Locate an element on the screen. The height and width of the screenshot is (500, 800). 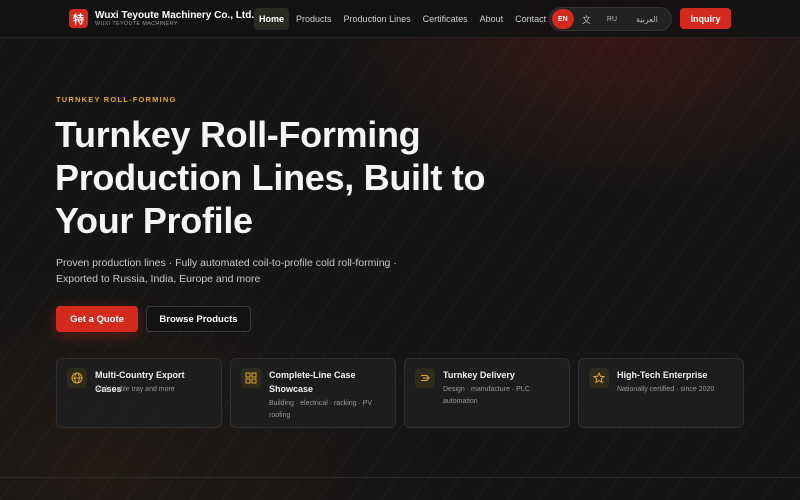
nav-link-home: Home is located at coordinates (272, 19).